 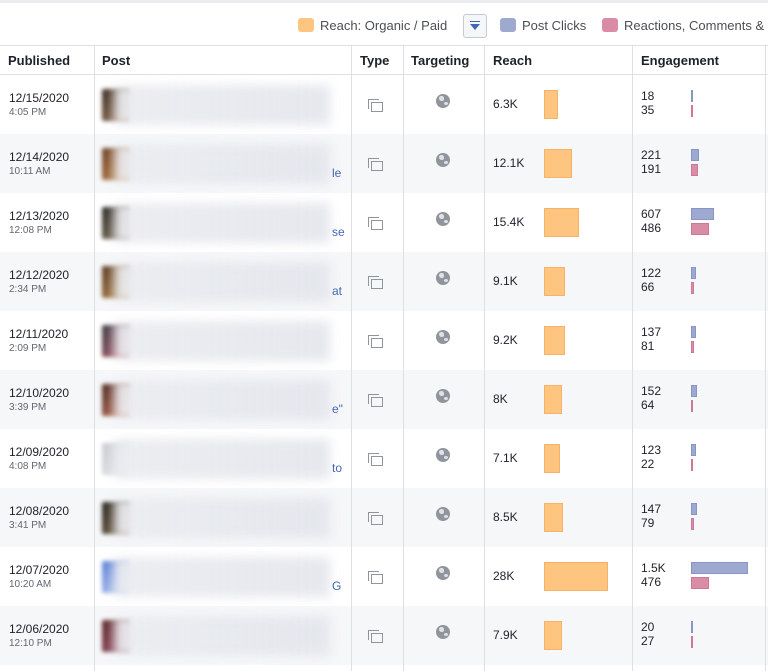 What do you see at coordinates (337, 291) in the screenshot?
I see `post-link-text: at` at bounding box center [337, 291].